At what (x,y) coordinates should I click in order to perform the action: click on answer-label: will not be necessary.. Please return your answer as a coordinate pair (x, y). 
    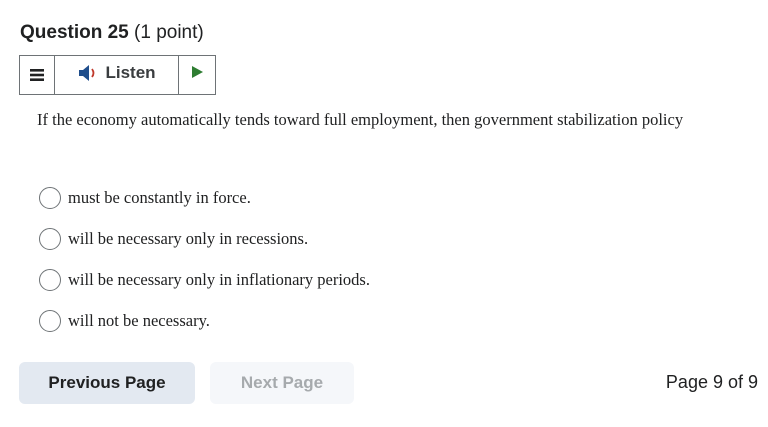
    Looking at the image, I should click on (139, 321).